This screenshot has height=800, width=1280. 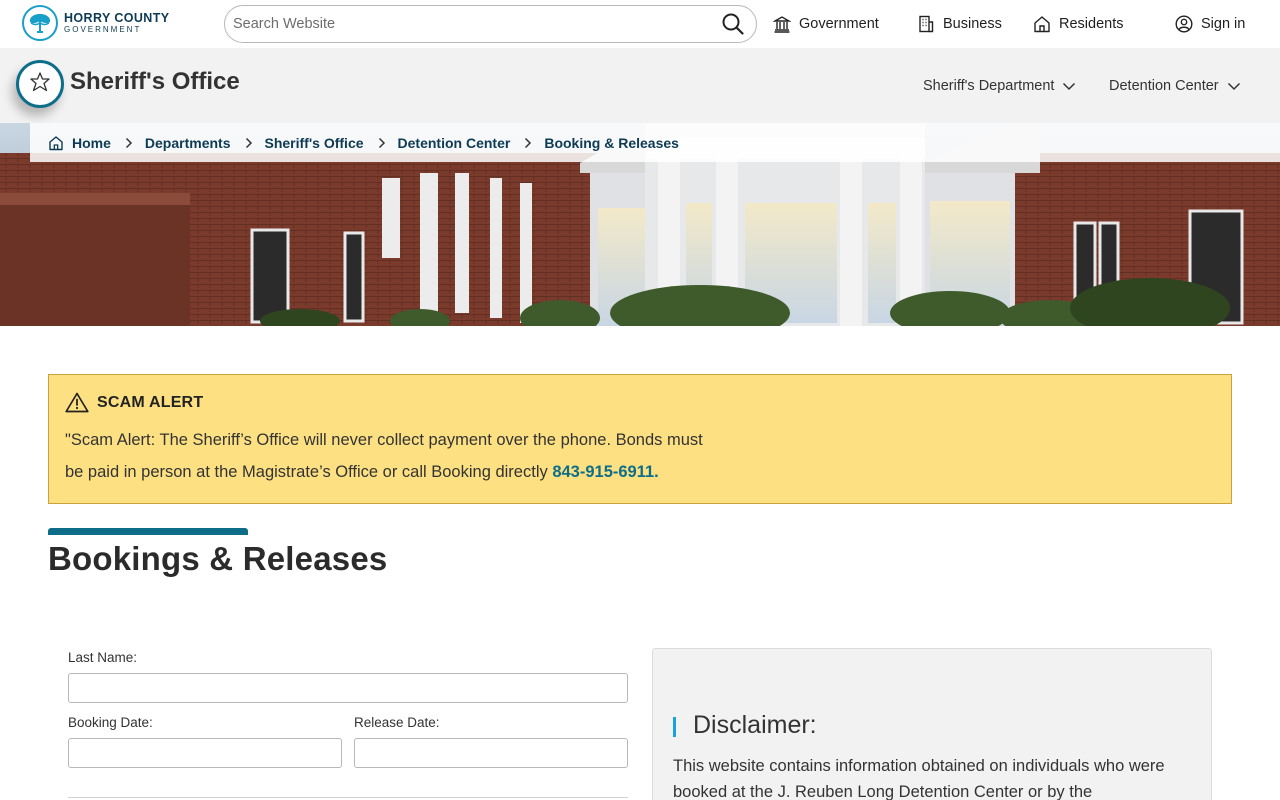 I want to click on sheriff-star-icon, so click(x=40, y=84).